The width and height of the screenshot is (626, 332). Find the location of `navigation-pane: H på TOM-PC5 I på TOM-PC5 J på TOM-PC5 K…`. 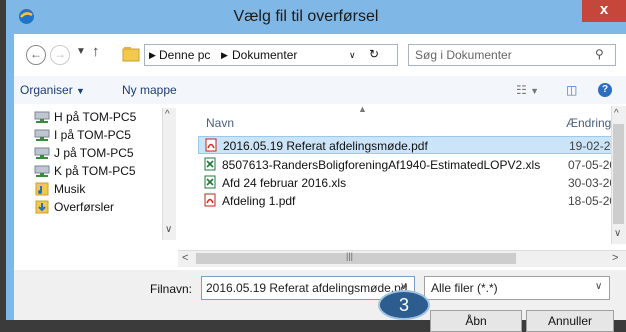

navigation-pane: H på TOM-PC5 I på TOM-PC5 J på TOM-PC5 K… is located at coordinates (95, 175).